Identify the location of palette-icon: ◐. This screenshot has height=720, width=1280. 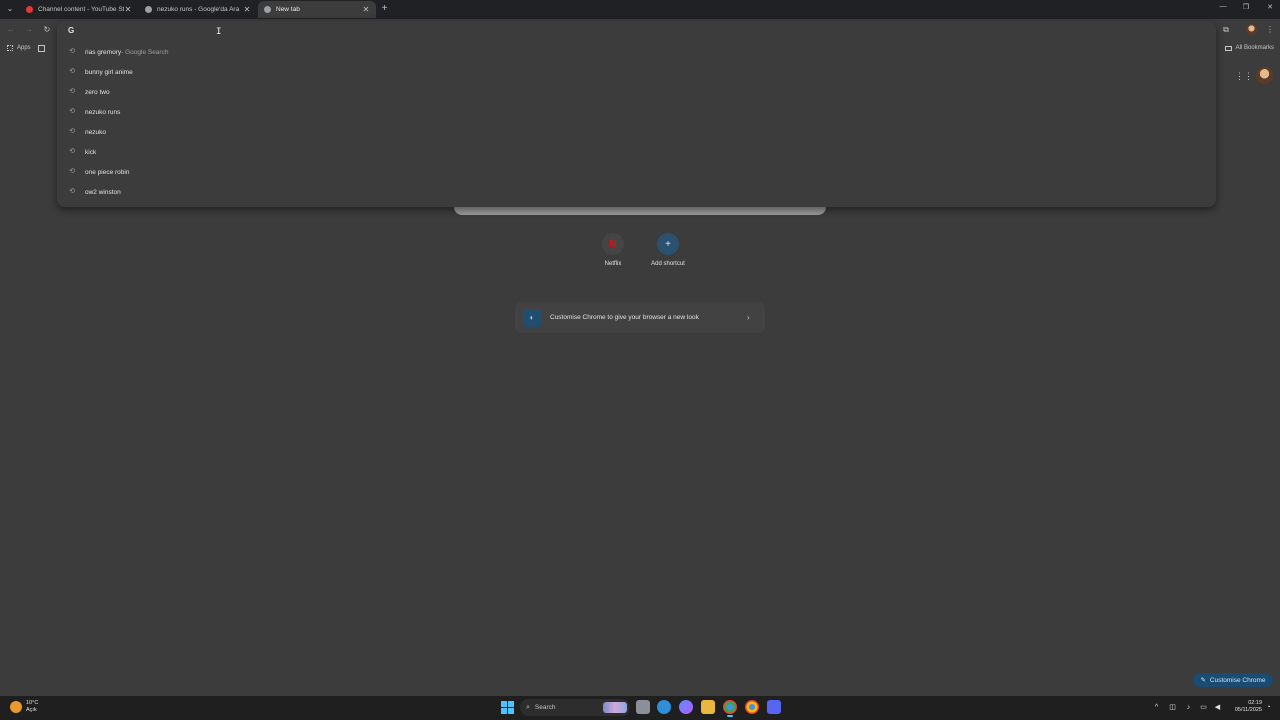
(532, 317).